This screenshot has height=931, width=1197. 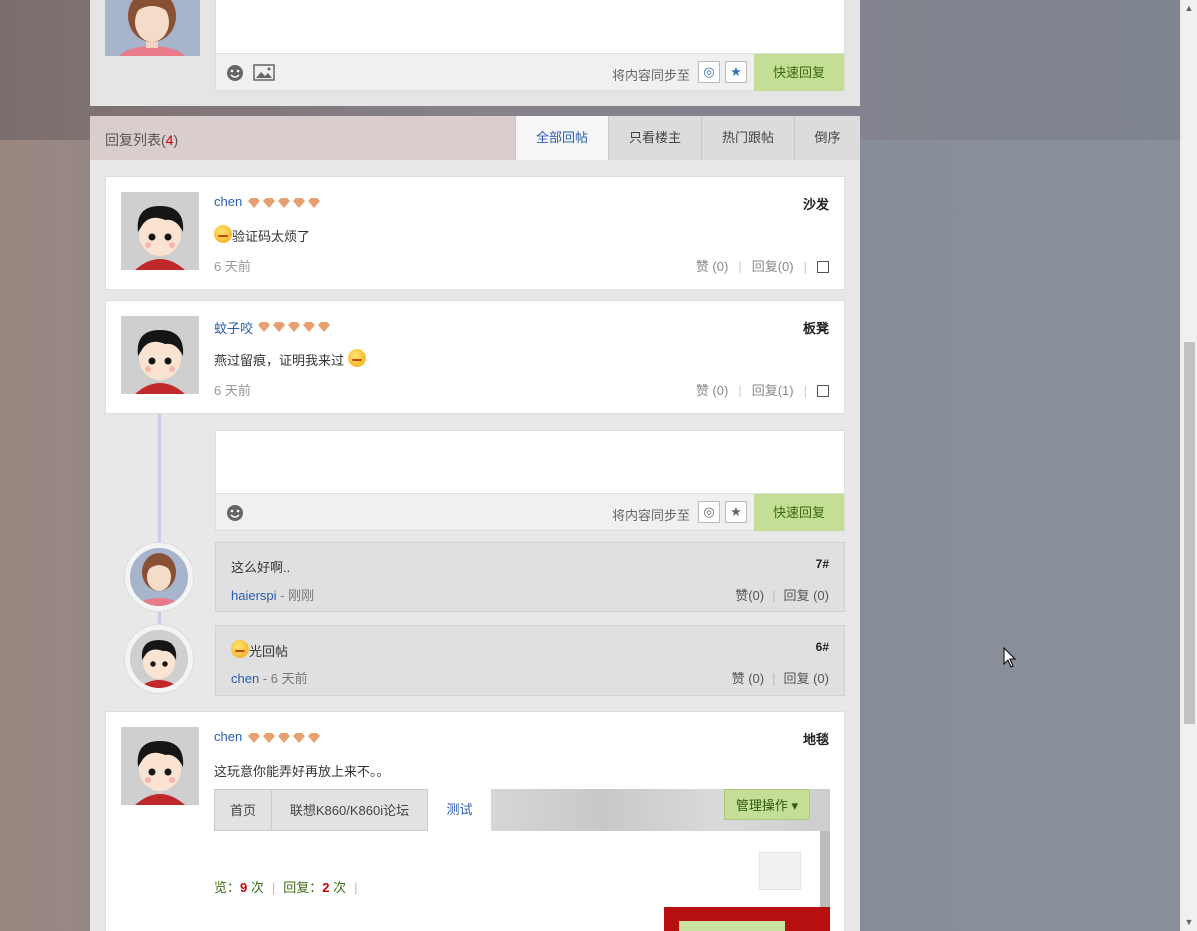 What do you see at coordinates (233, 327) in the screenshot?
I see `username: 蚊子咬` at bounding box center [233, 327].